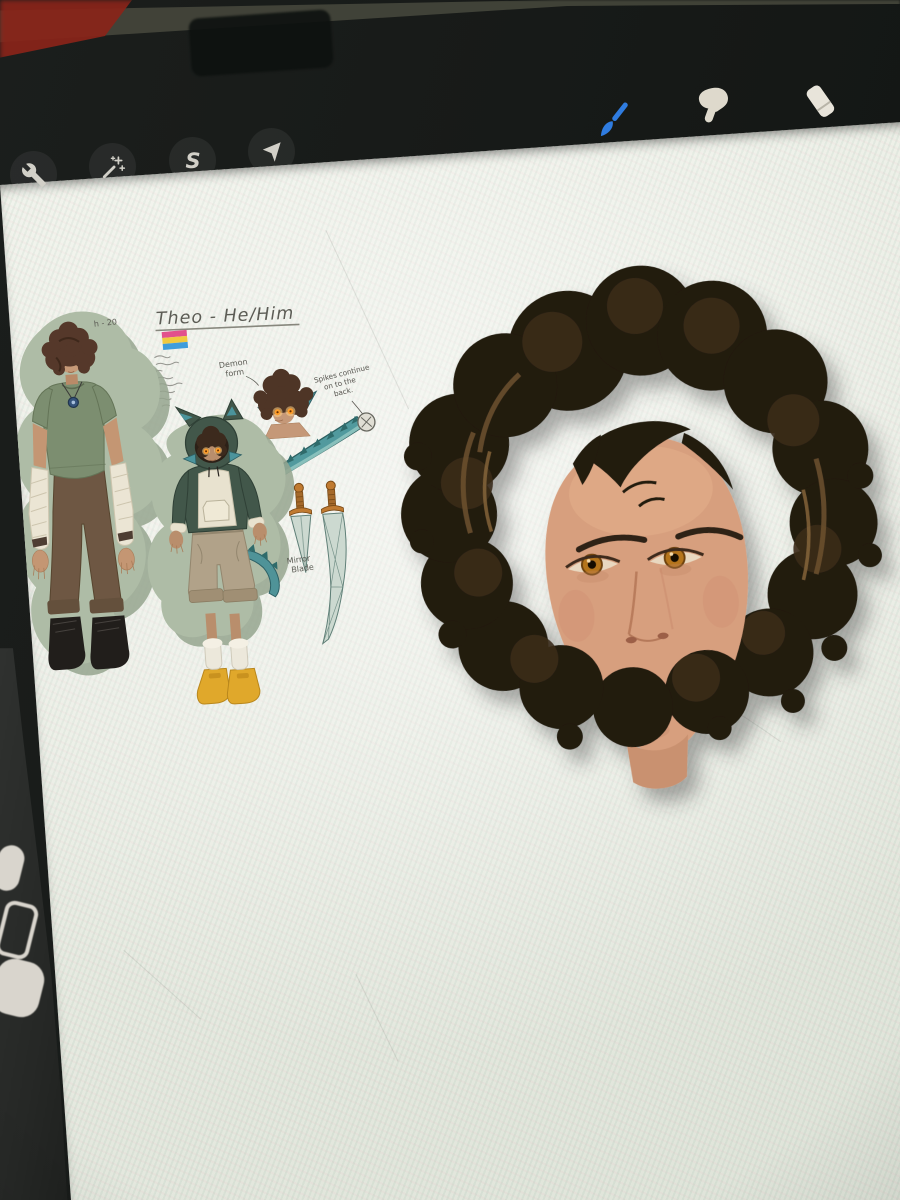 This screenshot has height=1200, width=900. Describe the element at coordinates (283, 394) in the screenshot. I see `demon-hair` at that location.